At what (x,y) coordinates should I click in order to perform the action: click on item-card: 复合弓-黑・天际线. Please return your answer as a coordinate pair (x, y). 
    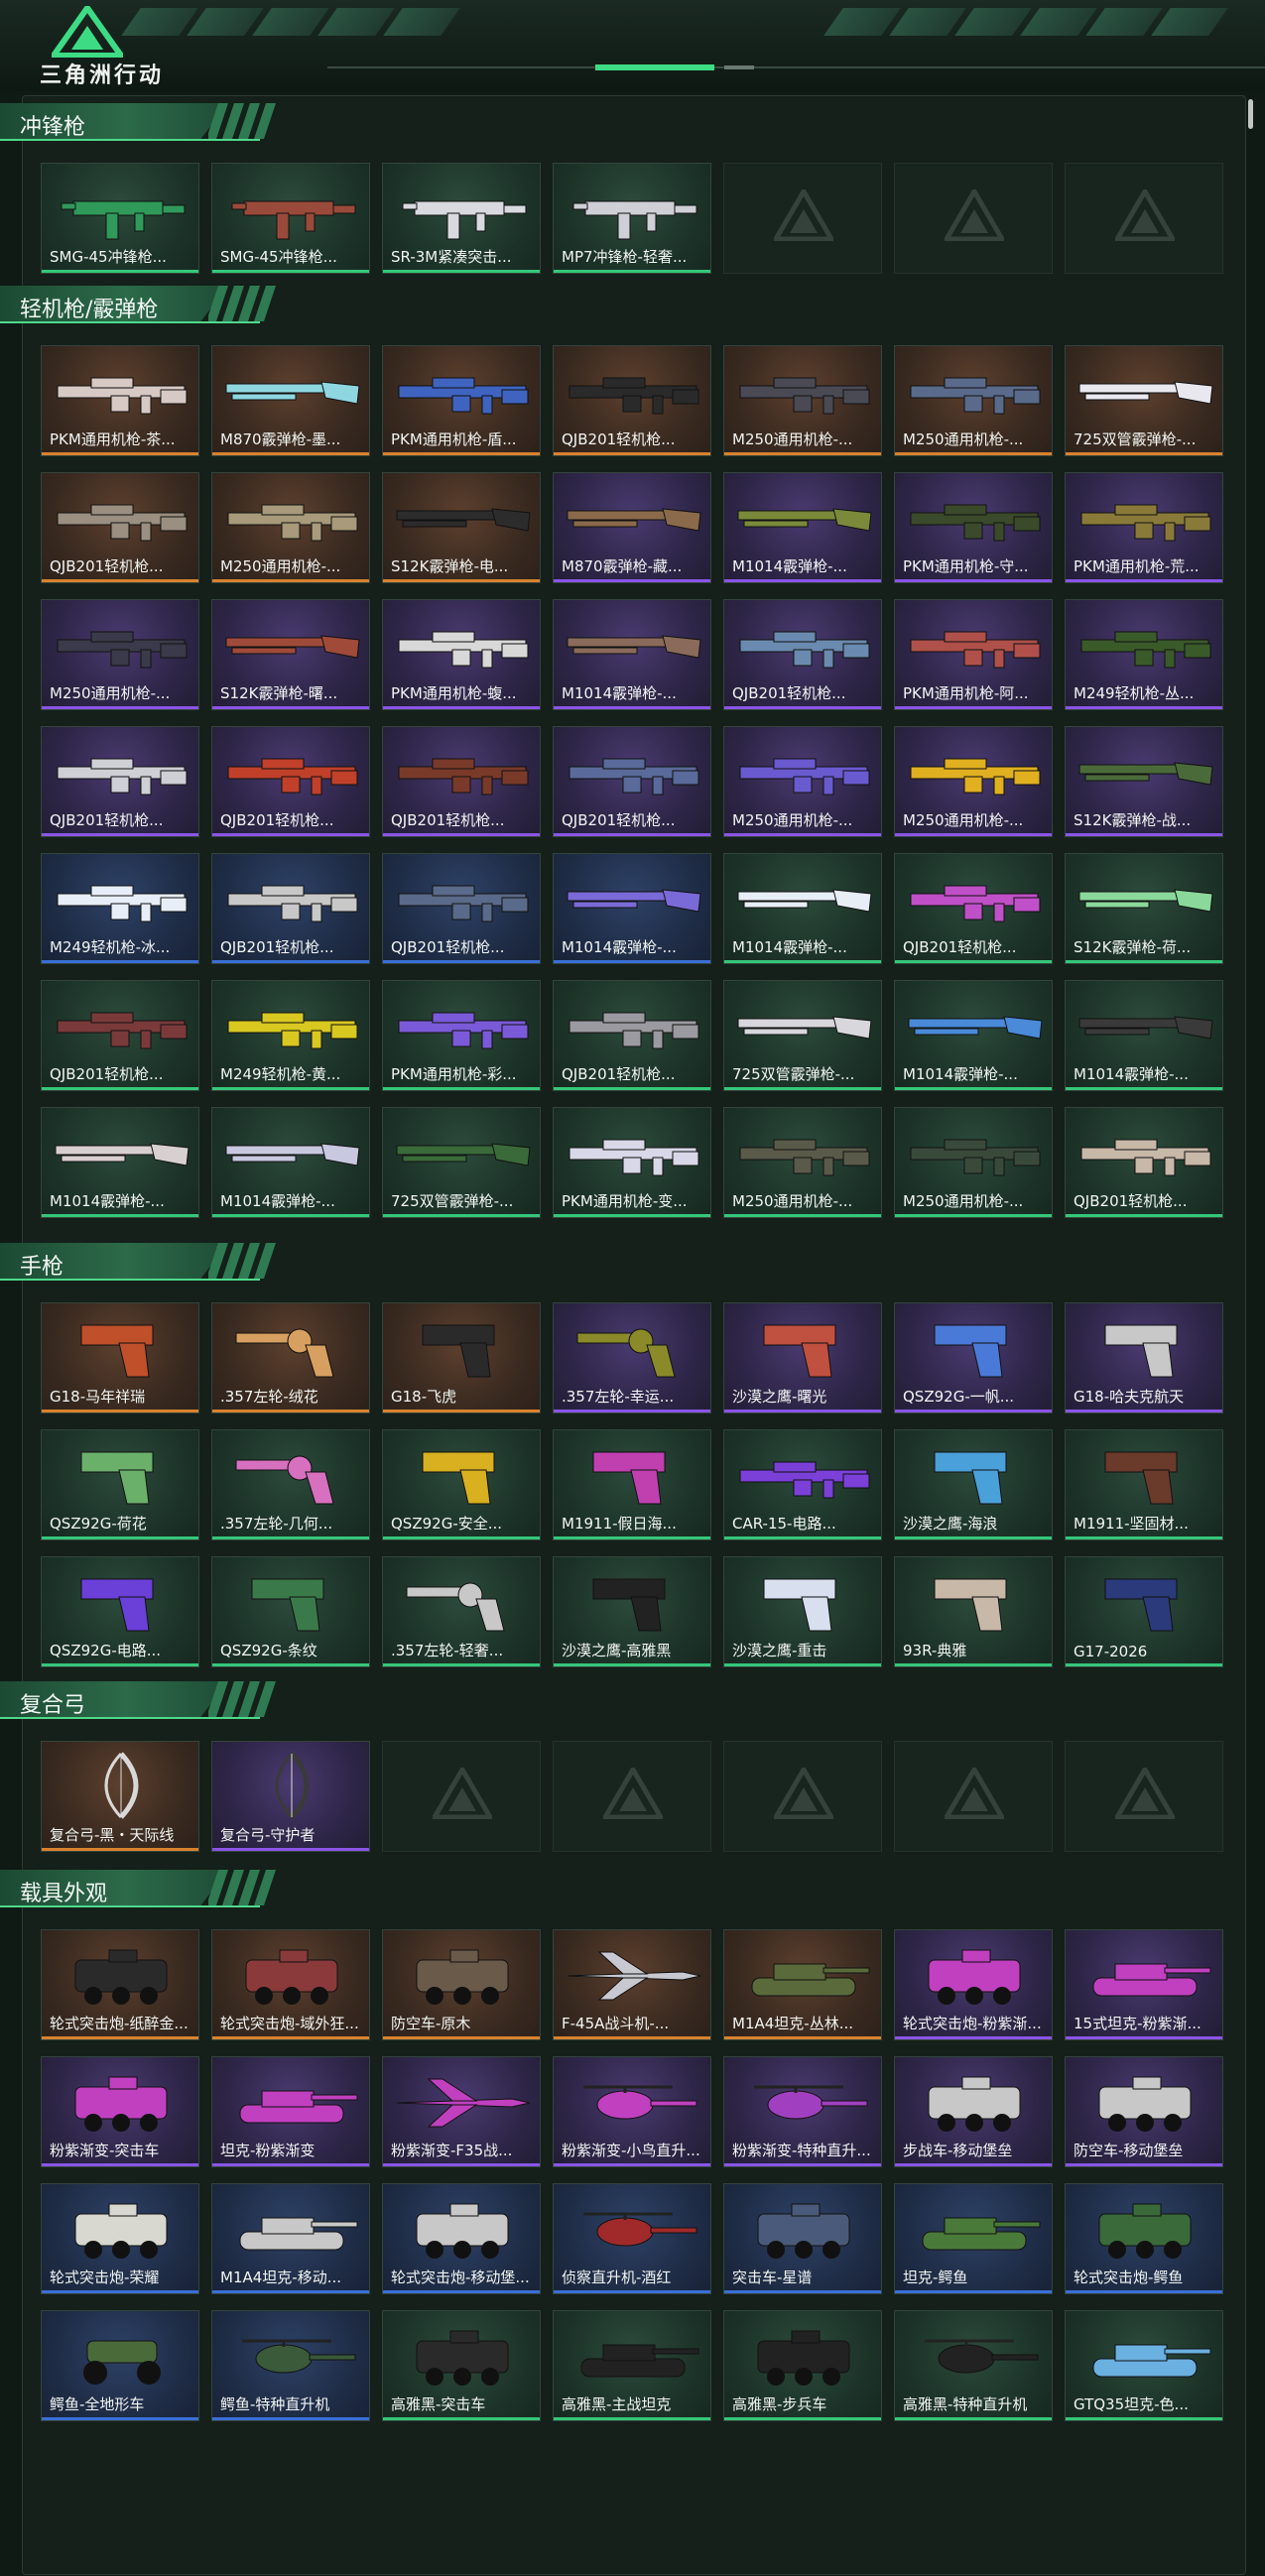
    Looking at the image, I should click on (120, 1796).